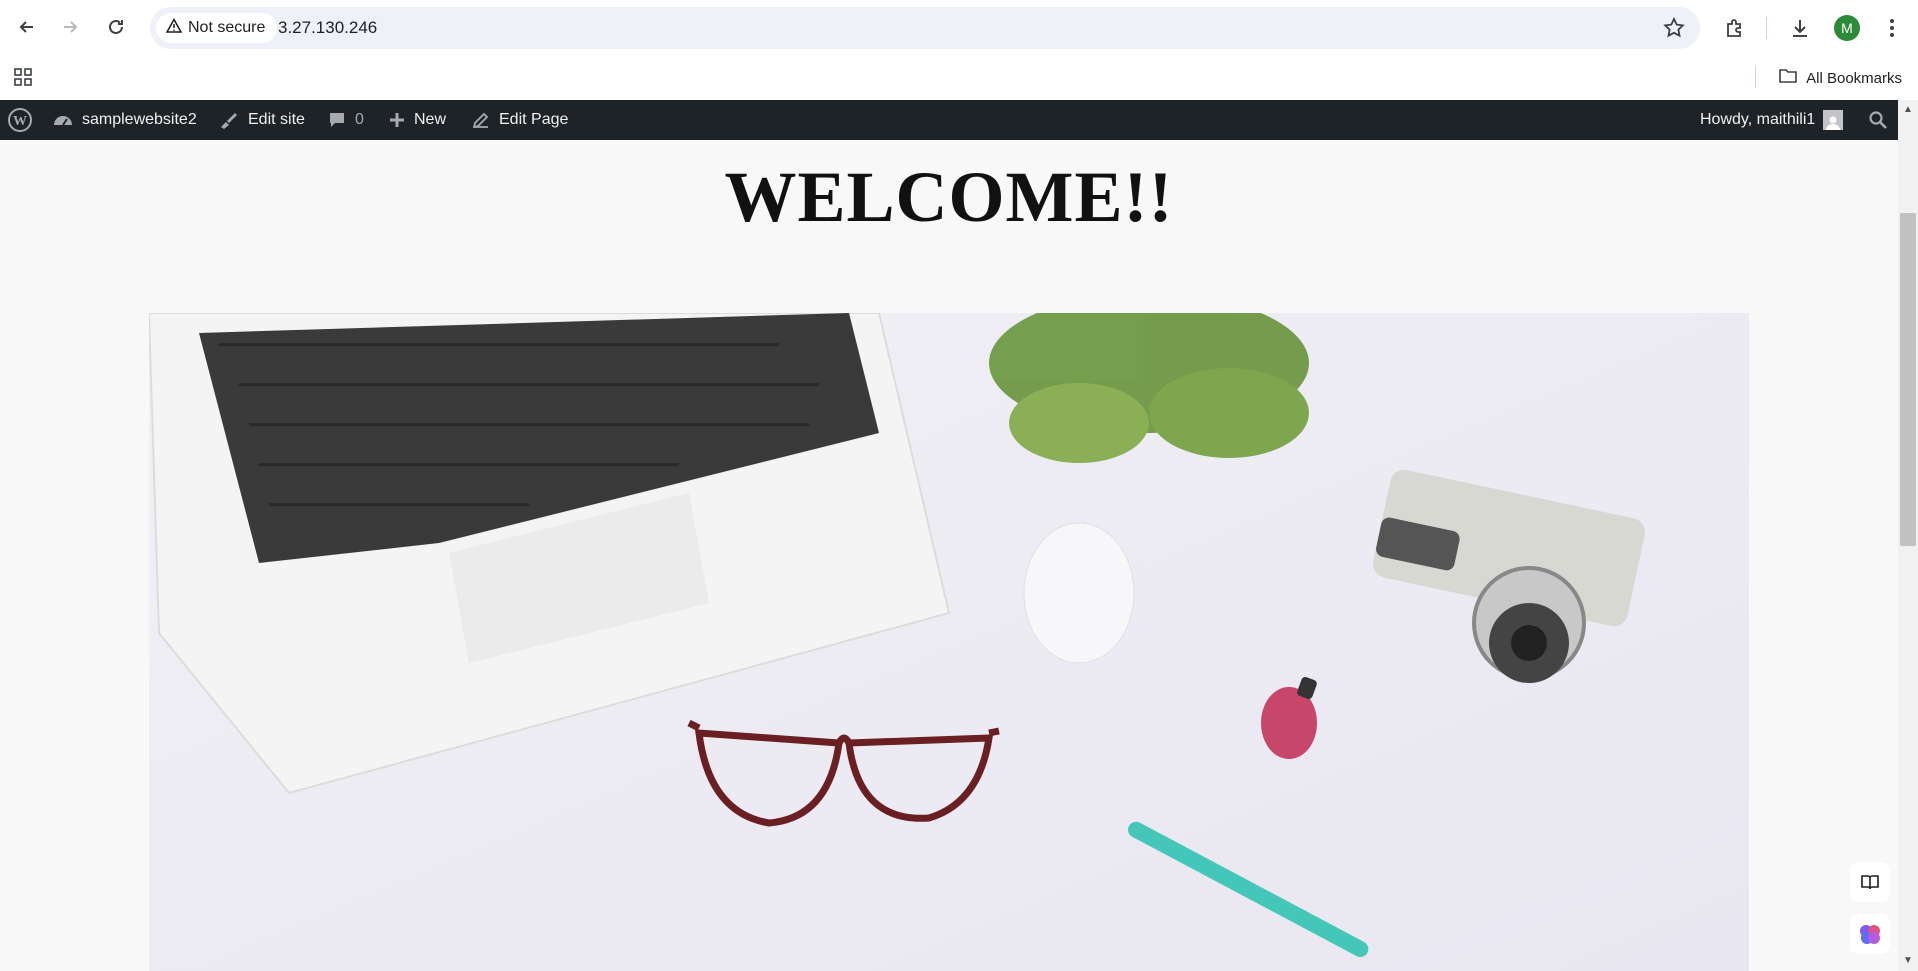 The width and height of the screenshot is (1918, 971). I want to click on bookmarks-separator, so click(1755, 77).